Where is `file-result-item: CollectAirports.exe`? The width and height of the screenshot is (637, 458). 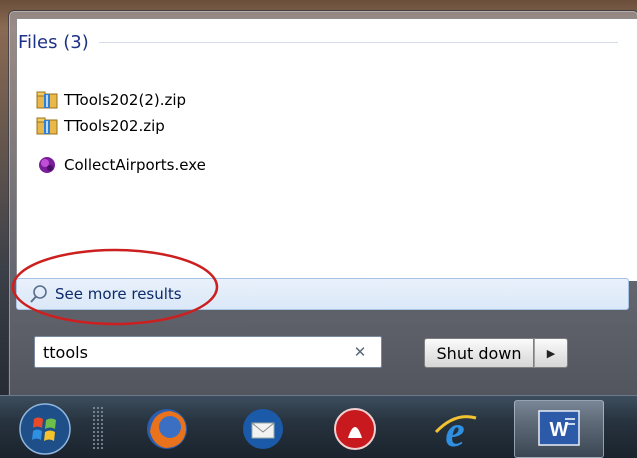 file-result-item: CollectAirports.exe is located at coordinates (121, 165).